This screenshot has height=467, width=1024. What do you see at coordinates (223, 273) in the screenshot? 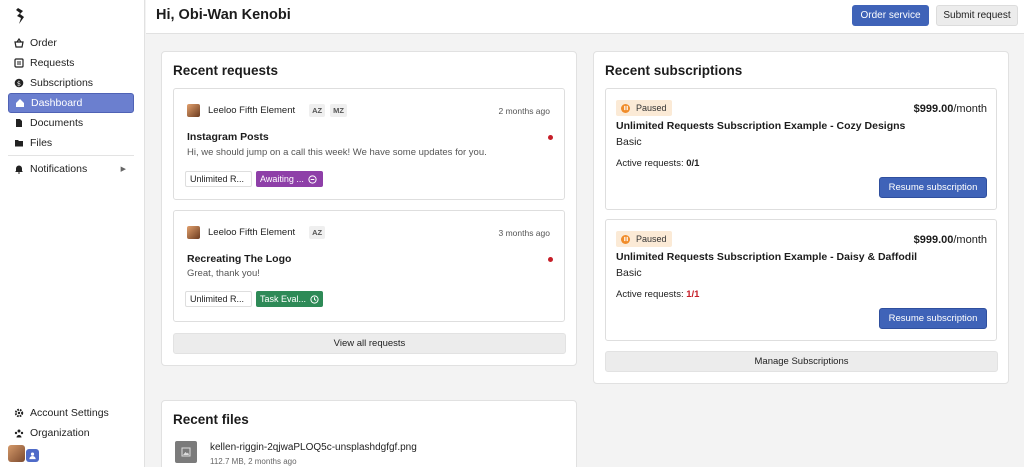
I see `request-preview: Great, thank you!` at bounding box center [223, 273].